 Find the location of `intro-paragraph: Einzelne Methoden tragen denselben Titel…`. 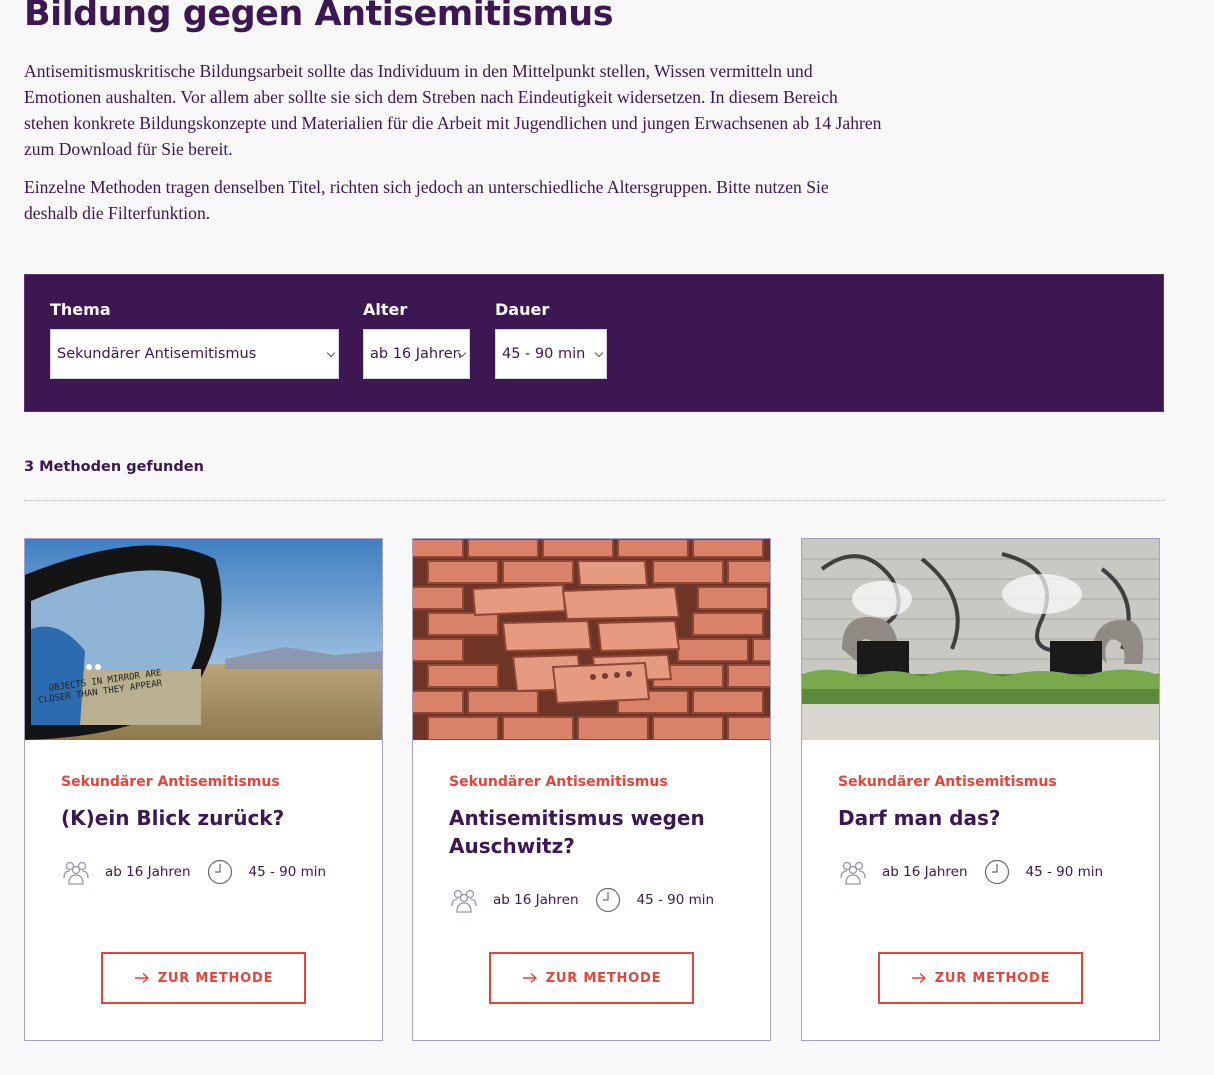

intro-paragraph: Einzelne Methoden tragen denselben Titel… is located at coordinates (426, 200).